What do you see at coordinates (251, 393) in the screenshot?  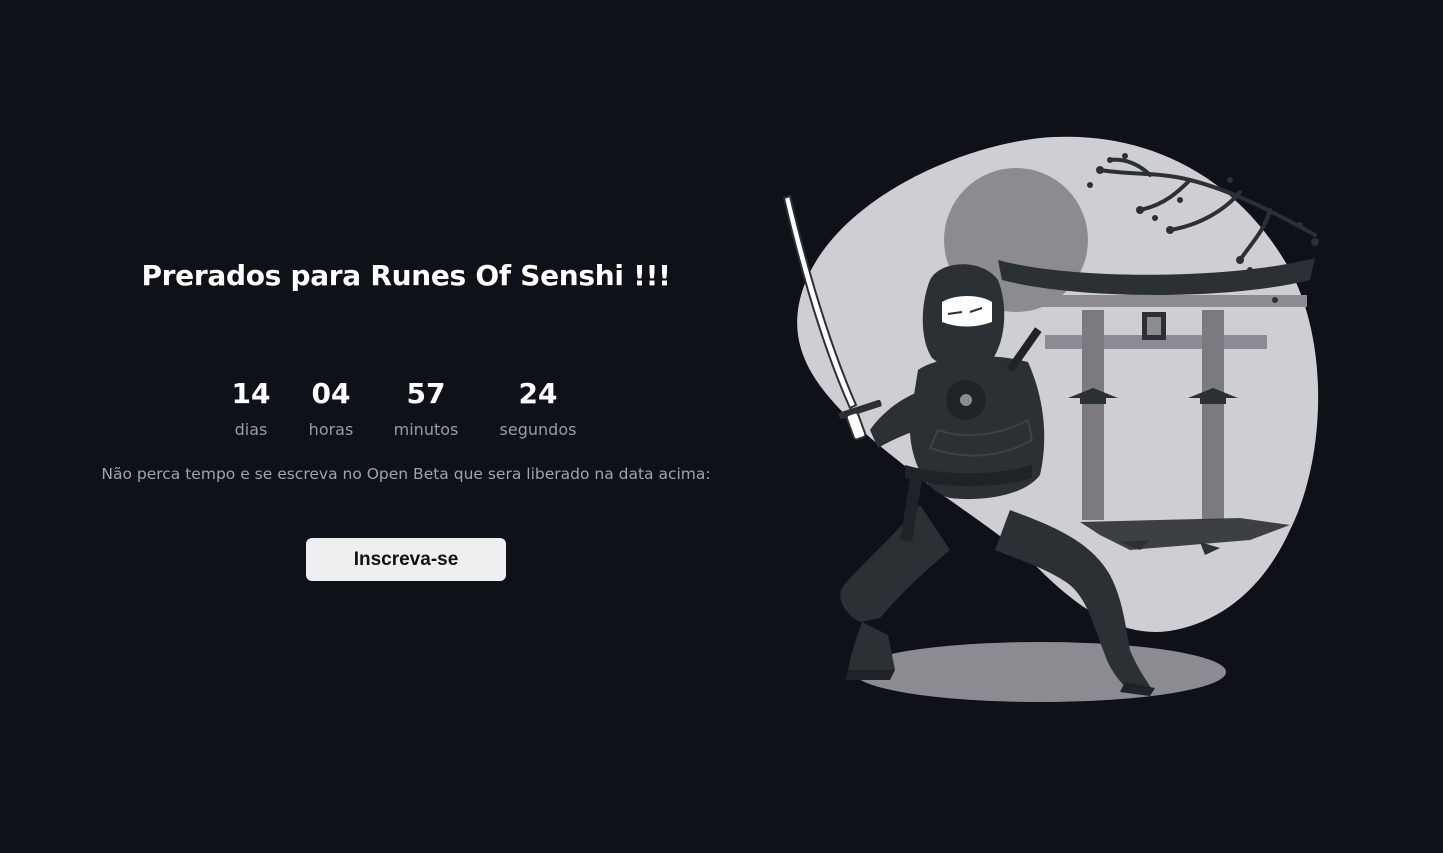 I see `countdown-days-value: 14` at bounding box center [251, 393].